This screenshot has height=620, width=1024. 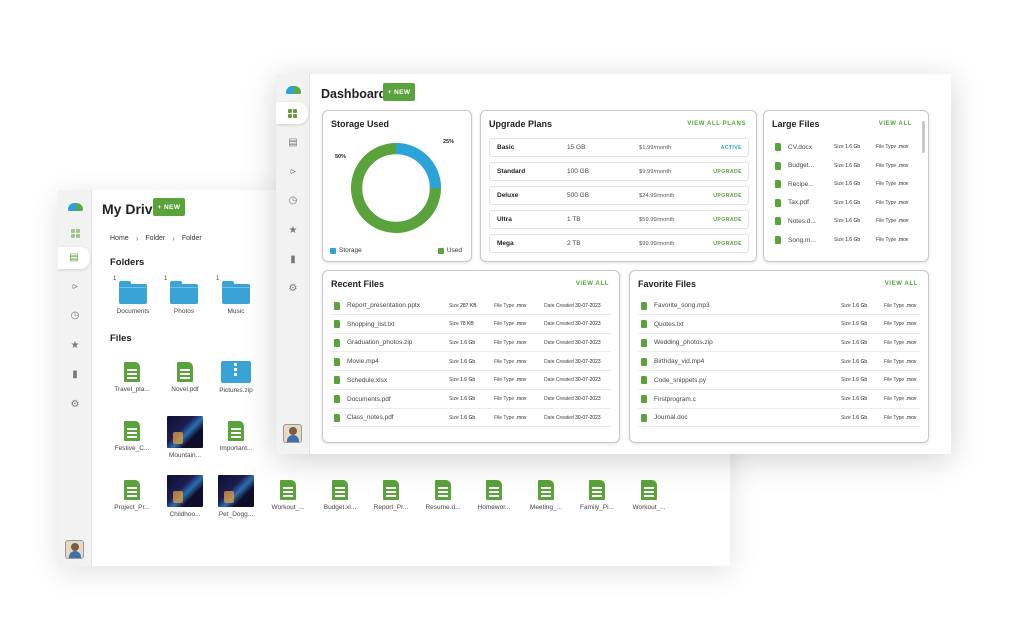 I want to click on plan-name: Ultra, so click(x=504, y=219).